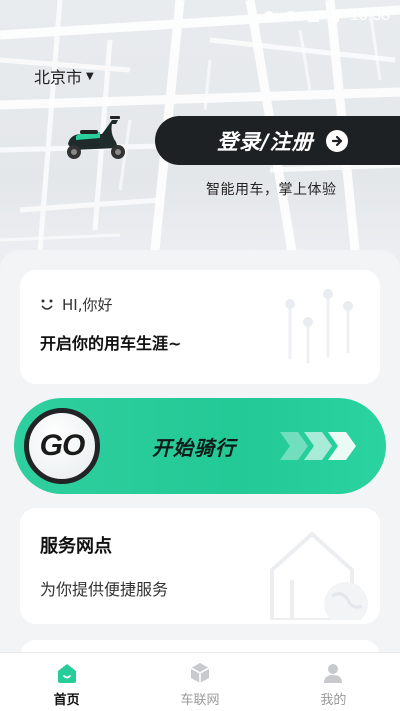 This screenshot has height=711, width=400. I want to click on status-time: 10:38, so click(369, 15).